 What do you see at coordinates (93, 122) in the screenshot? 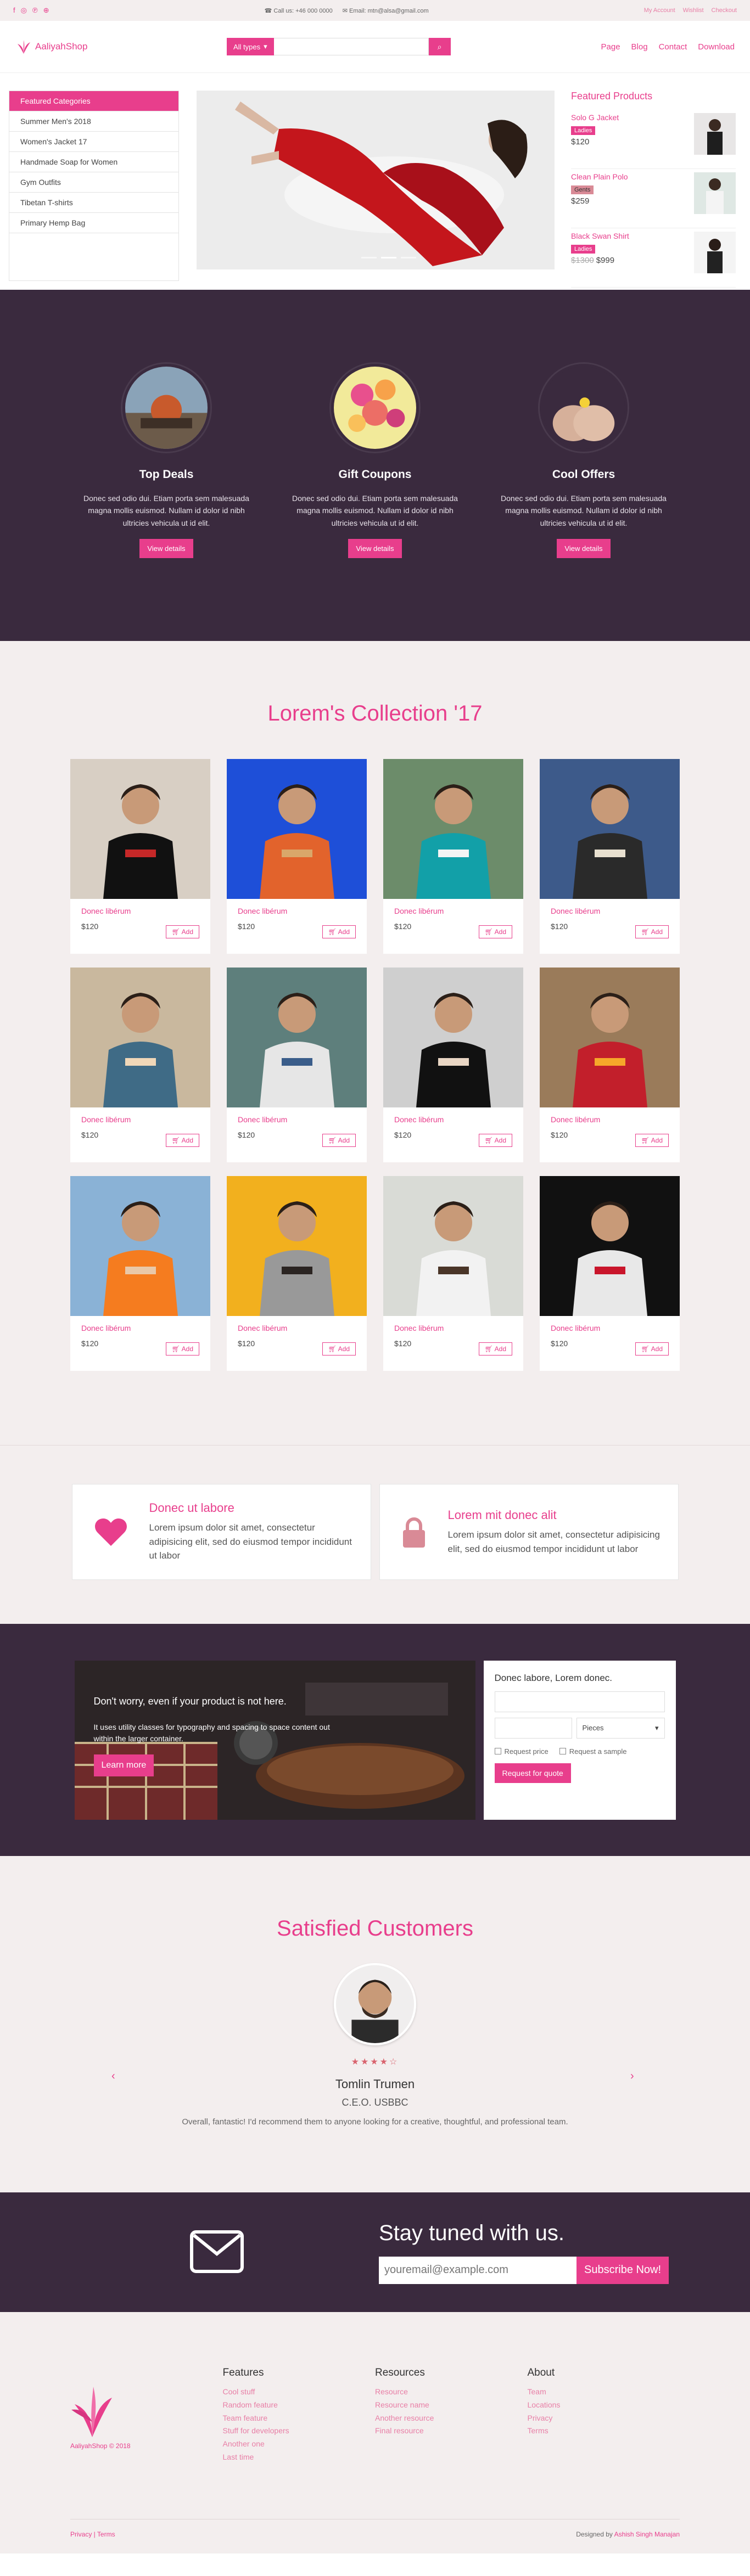
I see `category-item: Summer Men's 2018` at bounding box center [93, 122].